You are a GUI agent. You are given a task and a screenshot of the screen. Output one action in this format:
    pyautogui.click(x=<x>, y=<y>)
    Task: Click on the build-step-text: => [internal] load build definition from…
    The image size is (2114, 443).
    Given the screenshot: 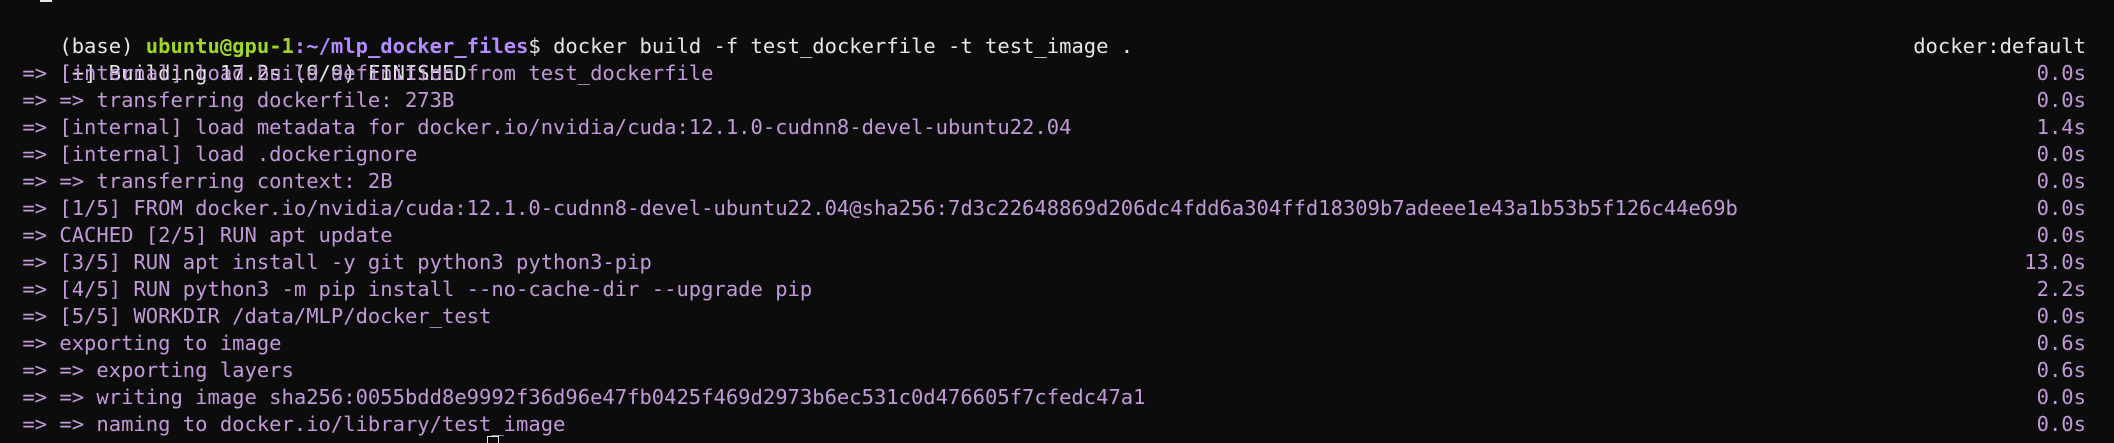 What is the action you would take?
    pyautogui.click(x=362, y=73)
    